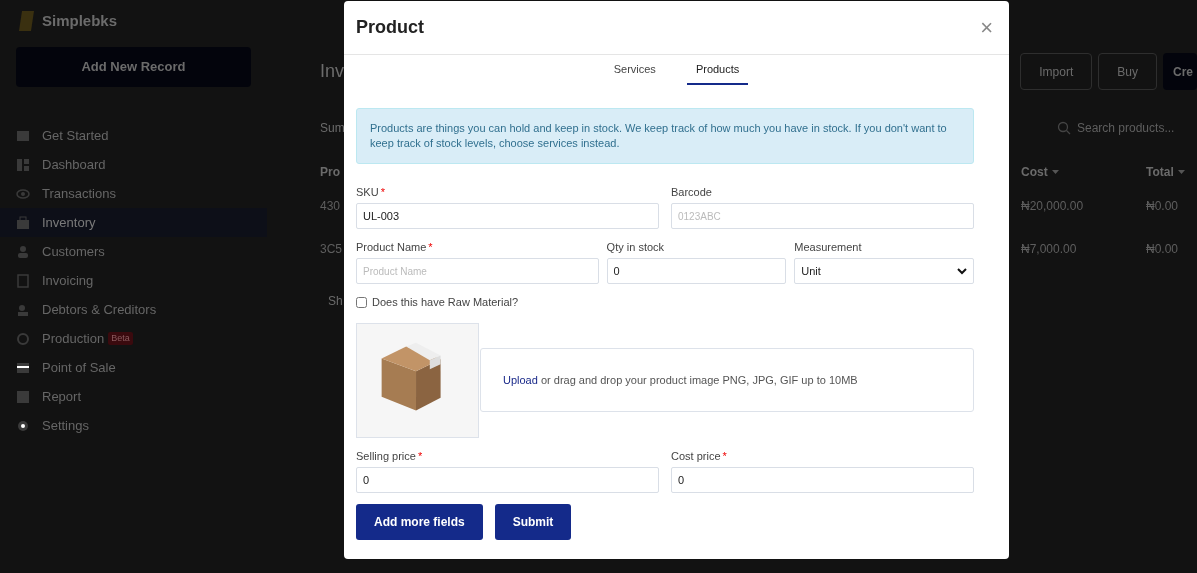  Describe the element at coordinates (27, 21) in the screenshot. I see `logo-icon` at that location.